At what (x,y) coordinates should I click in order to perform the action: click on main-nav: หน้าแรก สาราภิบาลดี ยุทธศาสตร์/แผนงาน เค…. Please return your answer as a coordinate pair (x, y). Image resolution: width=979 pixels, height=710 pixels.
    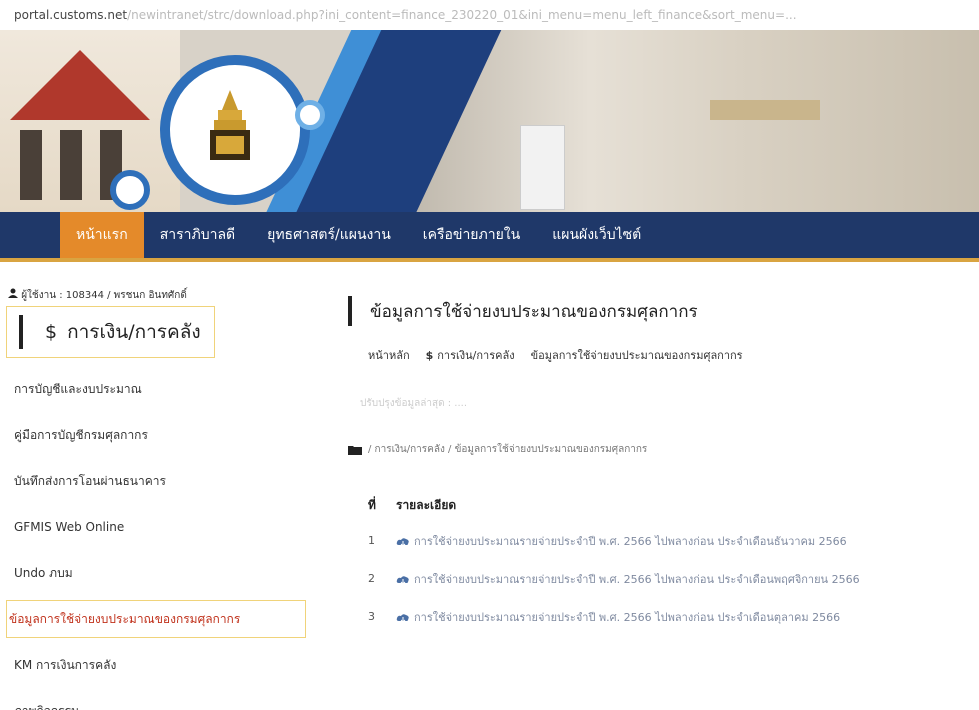
    Looking at the image, I should click on (489, 237).